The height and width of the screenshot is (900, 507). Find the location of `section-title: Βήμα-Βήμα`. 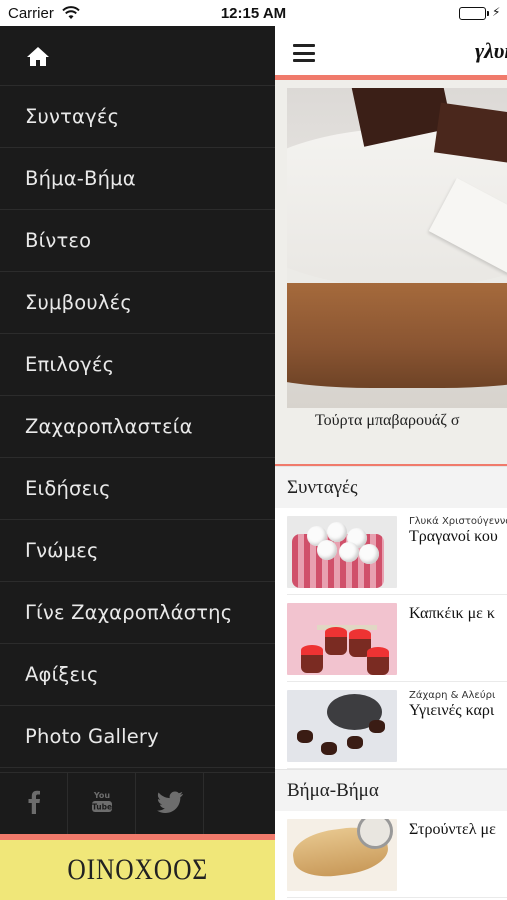

section-title: Βήμα-Βήμα is located at coordinates (333, 790).